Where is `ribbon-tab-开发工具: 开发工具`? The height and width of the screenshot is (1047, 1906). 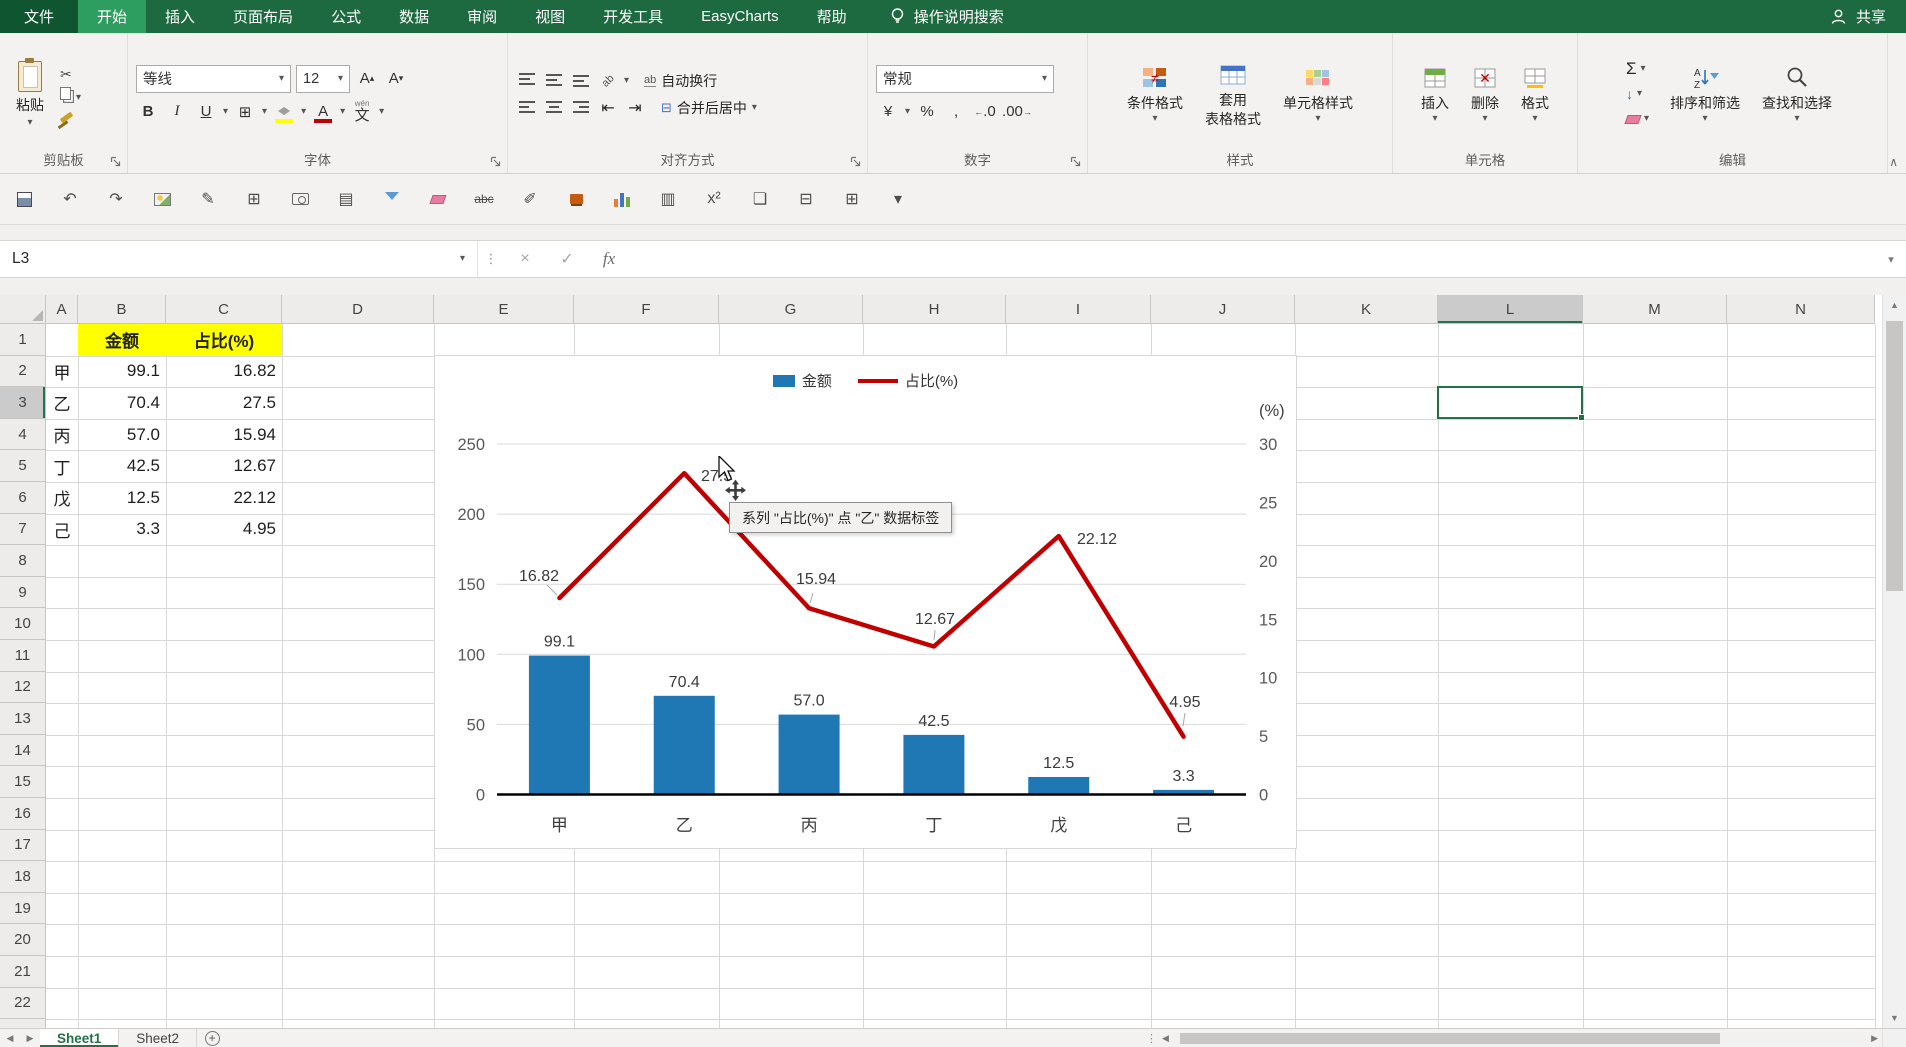 ribbon-tab-开发工具: 开发工具 is located at coordinates (633, 16).